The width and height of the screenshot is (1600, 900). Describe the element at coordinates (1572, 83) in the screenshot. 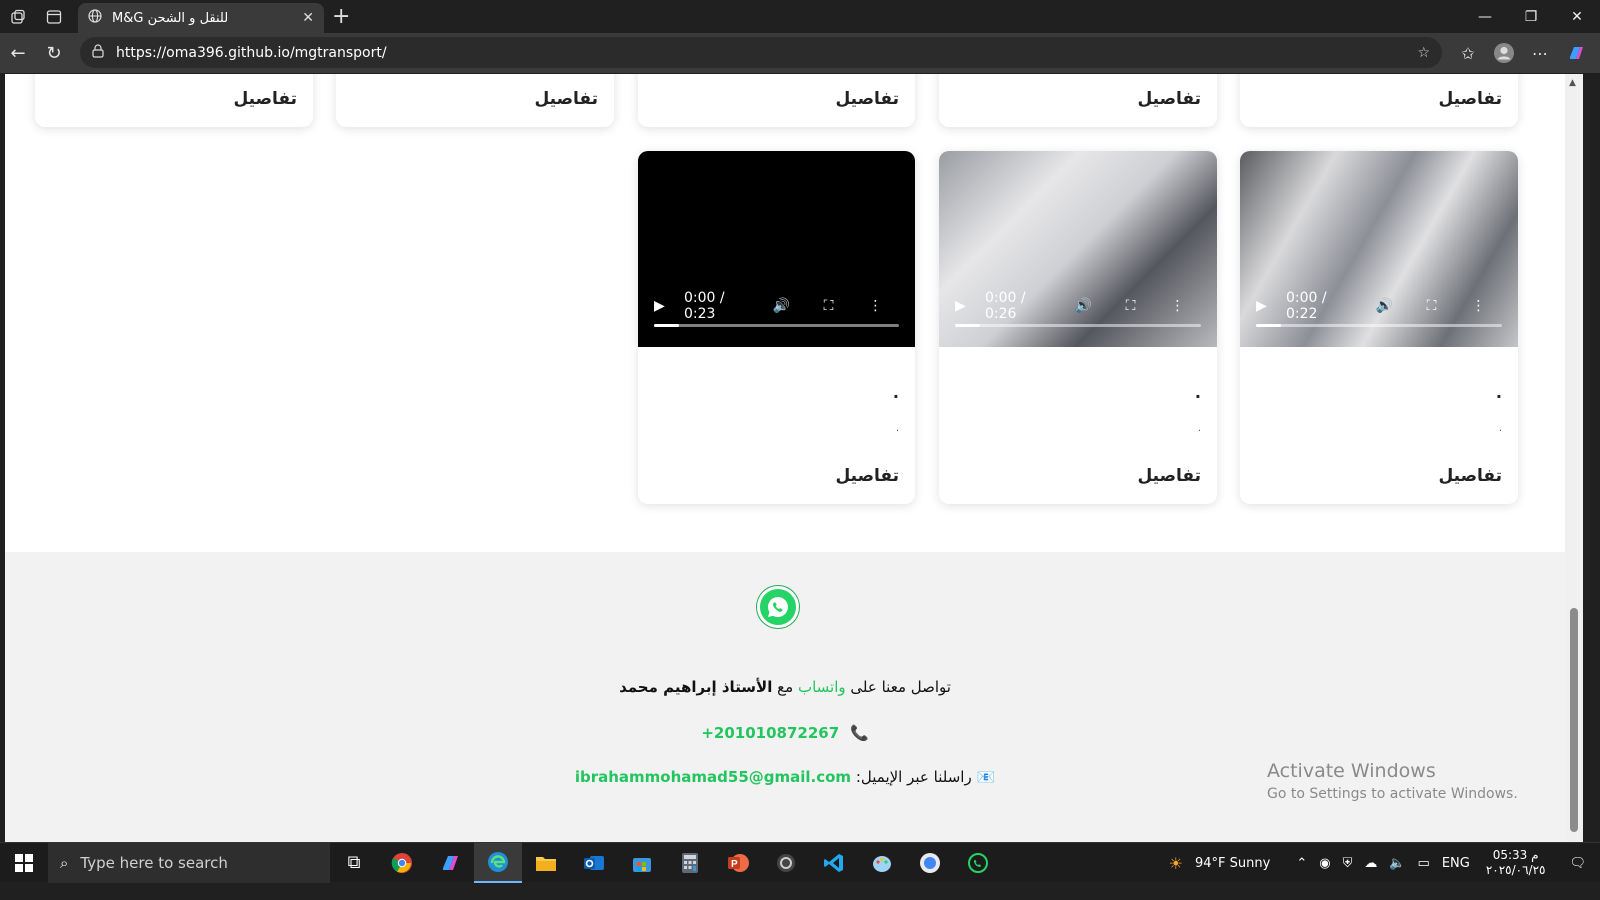

I see `scroll-up-icon: ▲` at that location.